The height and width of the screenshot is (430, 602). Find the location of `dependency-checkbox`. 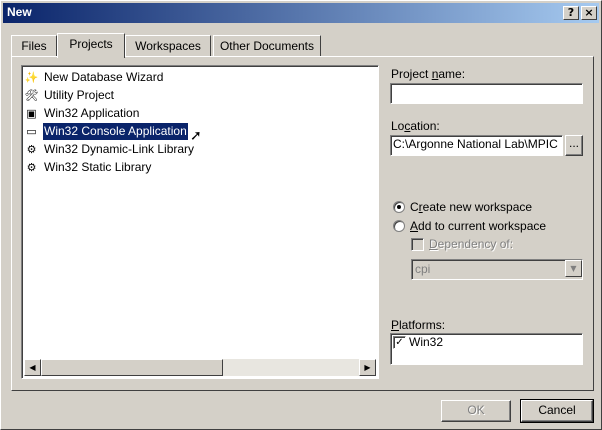

dependency-checkbox is located at coordinates (417, 244).